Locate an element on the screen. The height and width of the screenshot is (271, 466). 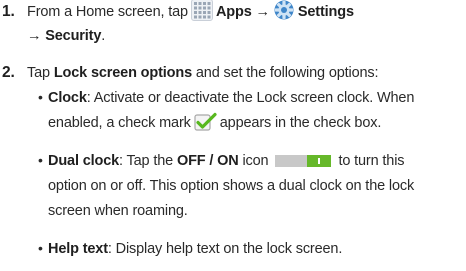
clock-text-pre: enabled, a check mark is located at coordinates (119, 123).